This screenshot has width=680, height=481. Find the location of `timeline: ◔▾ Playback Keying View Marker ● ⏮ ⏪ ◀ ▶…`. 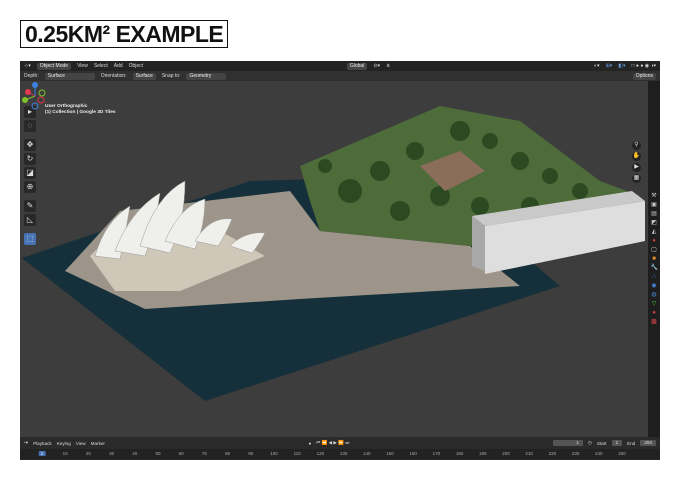

timeline: ◔▾ Playback Keying View Marker ● ⏮ ⏪ ◀ ▶… is located at coordinates (340, 448).